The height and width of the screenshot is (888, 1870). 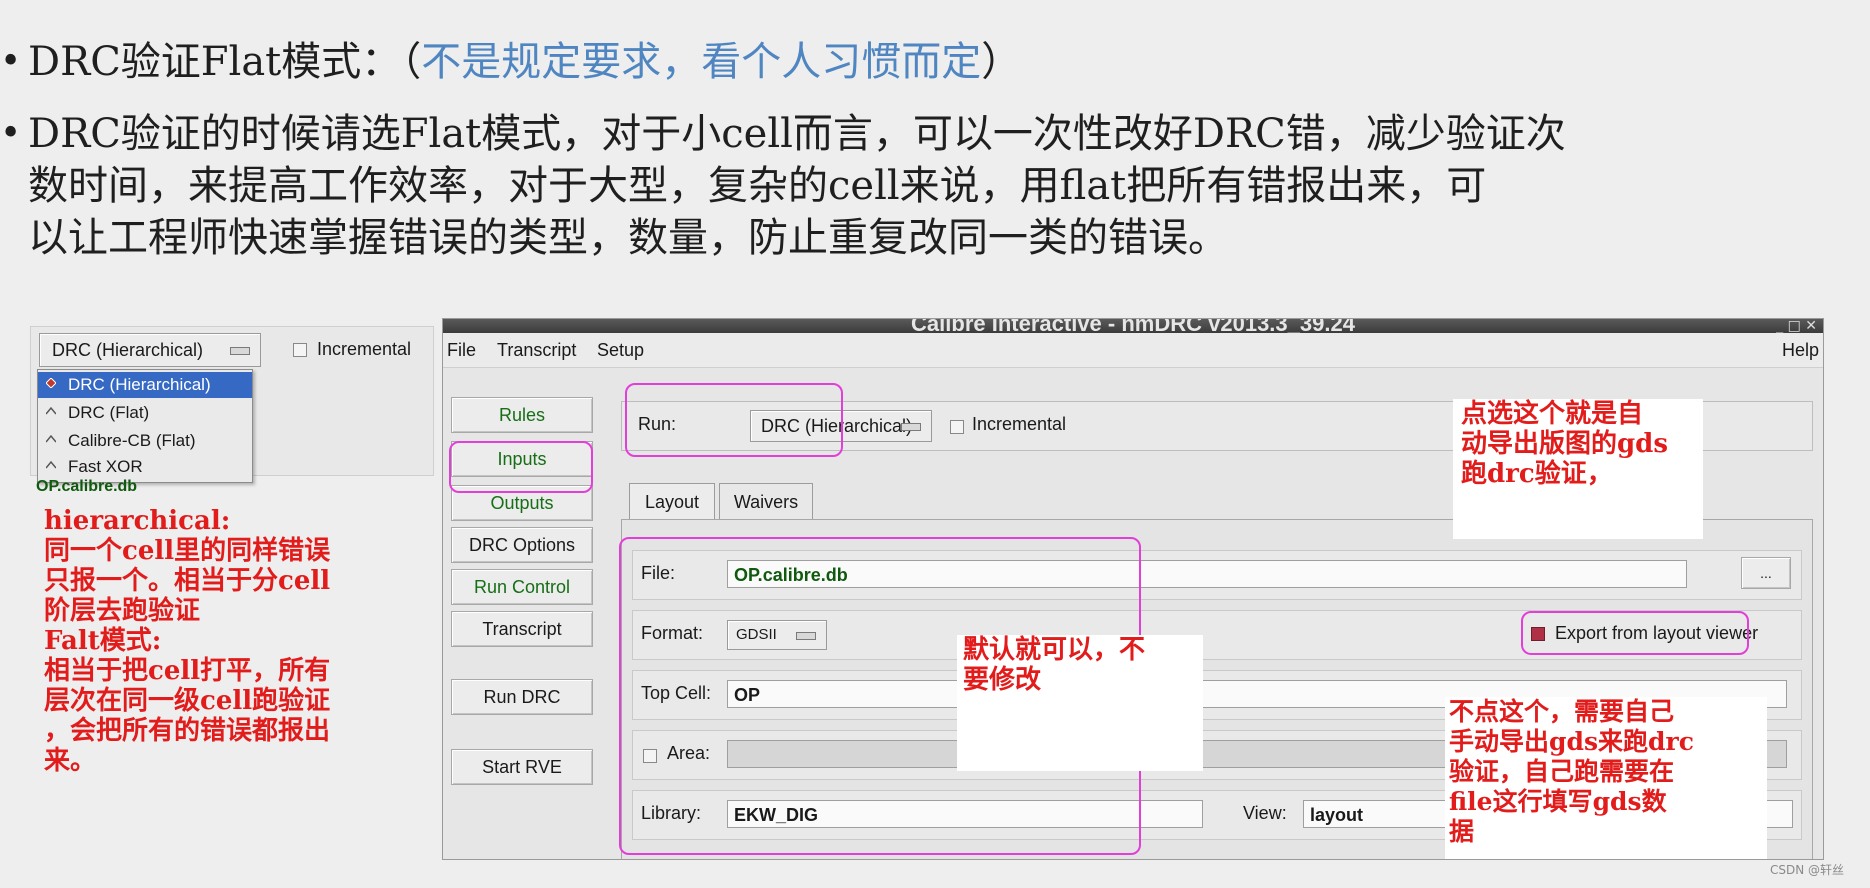 I want to click on menu-item-label: Calibre-CB (Flat), so click(x=132, y=440).